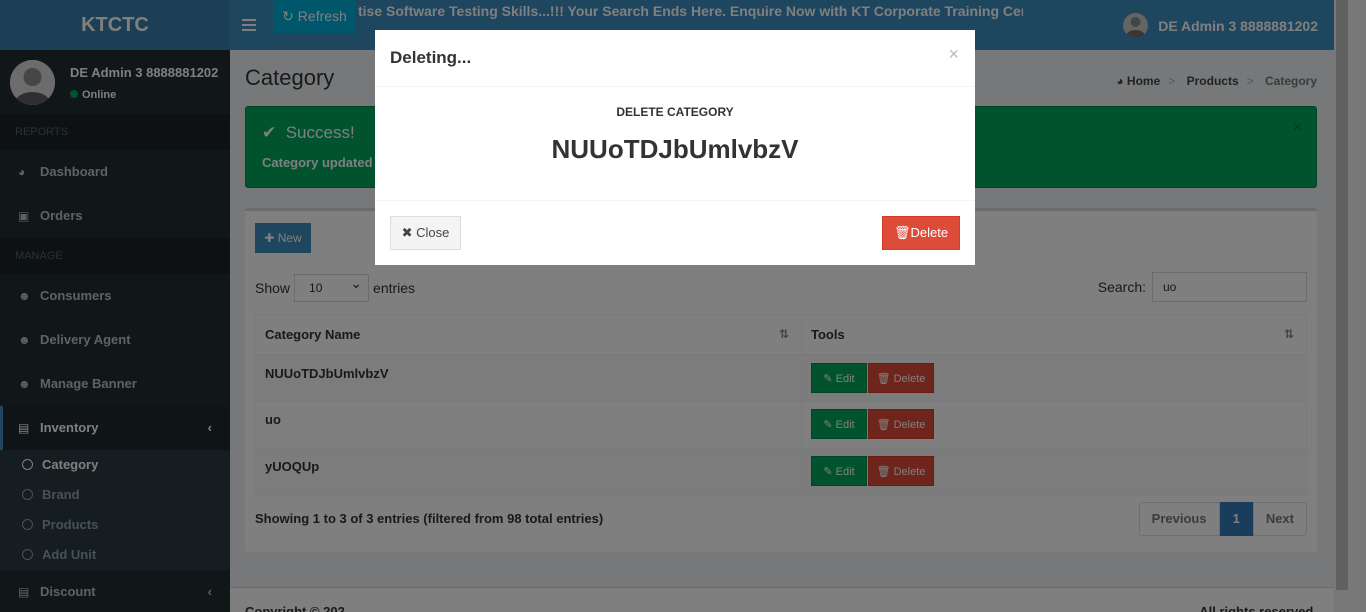 The width and height of the screenshot is (1366, 612). I want to click on modal-item-name: NUUoTDJbUmlvbzV, so click(675, 149).